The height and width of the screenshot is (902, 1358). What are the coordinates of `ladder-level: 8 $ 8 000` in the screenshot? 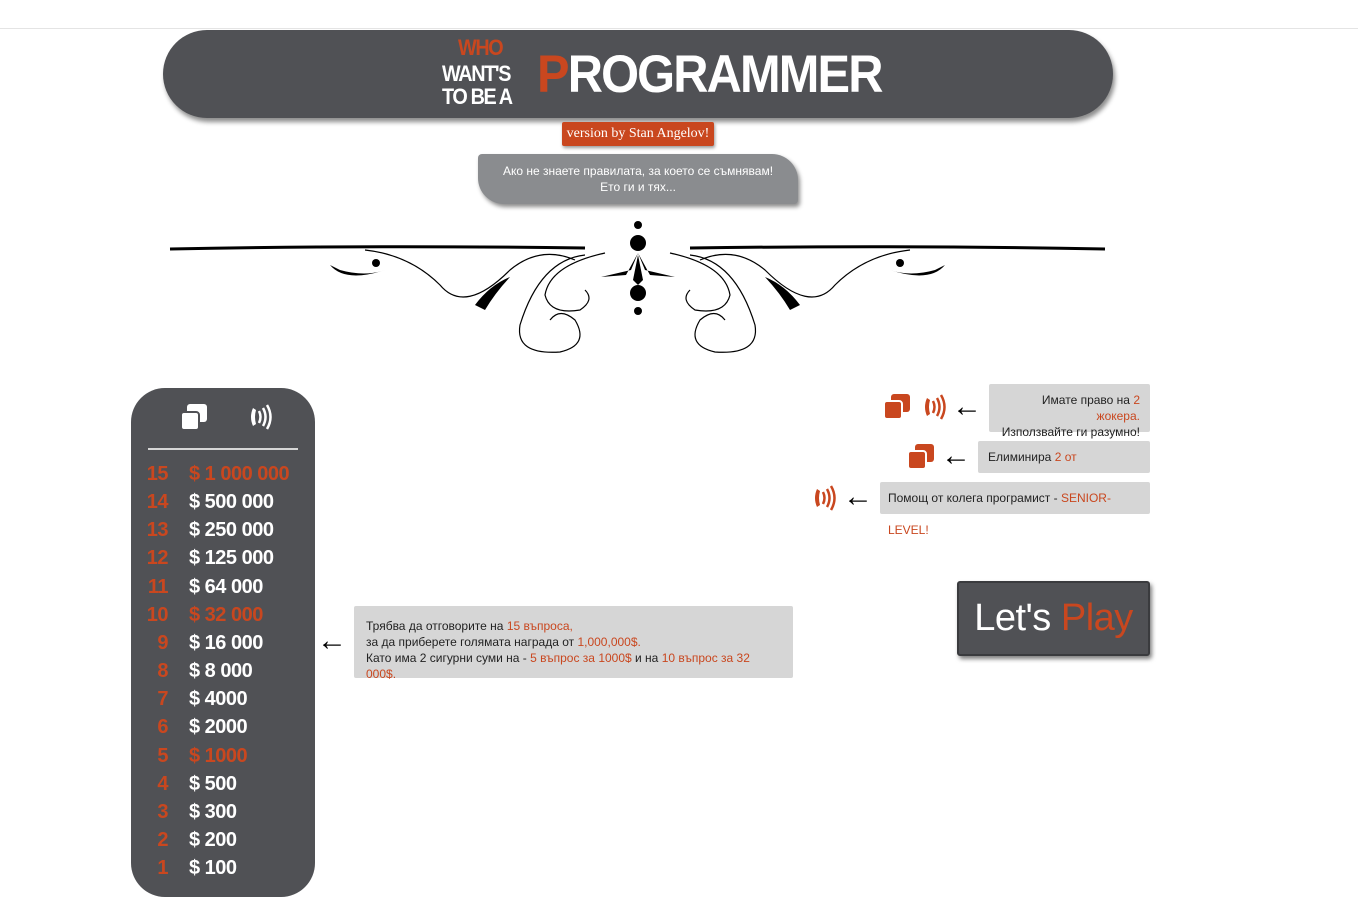 It's located at (223, 671).